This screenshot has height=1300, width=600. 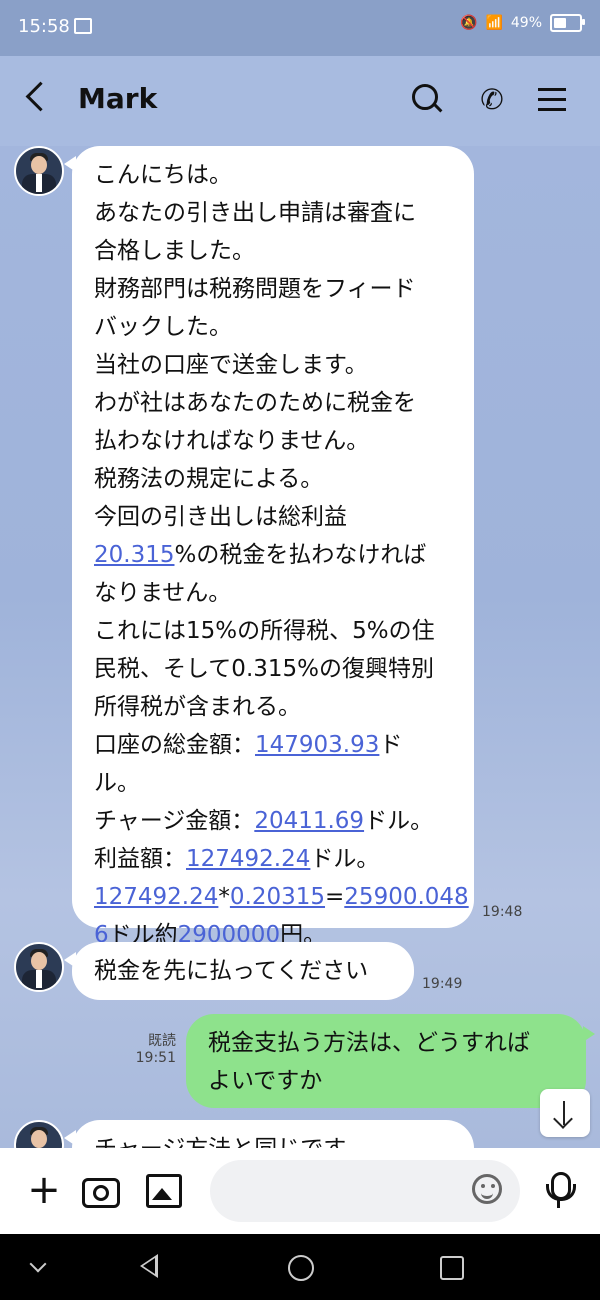 I want to click on message-line: あなたの引き出し申請は審査に, so click(x=273, y=213).